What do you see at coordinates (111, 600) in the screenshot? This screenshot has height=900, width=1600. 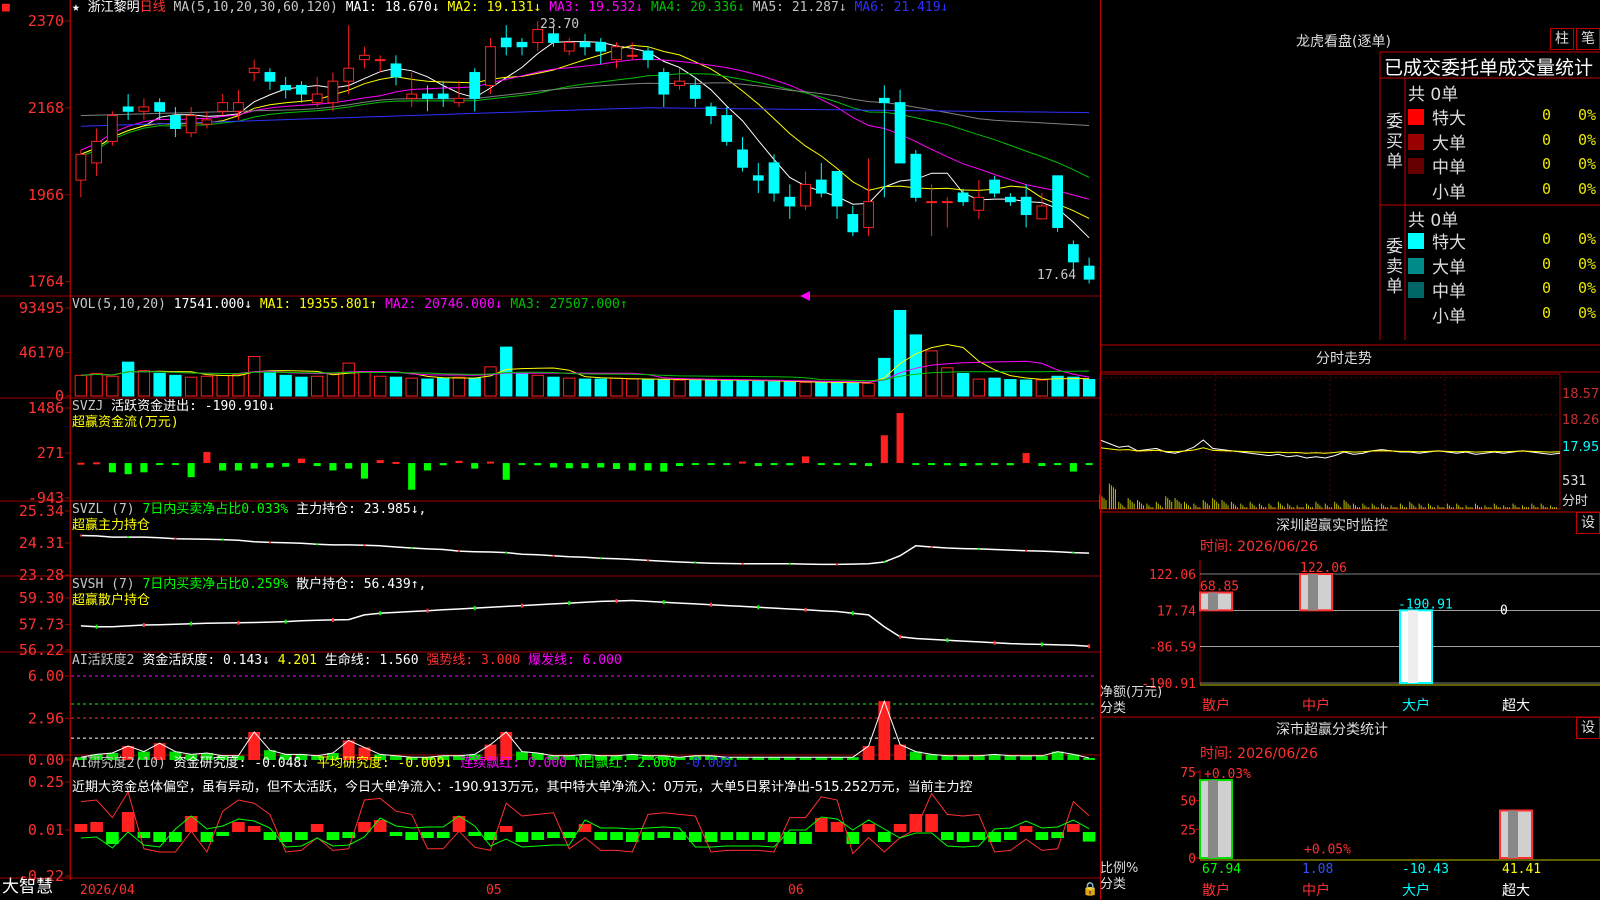 I see `pane-subtitle-svsh: 超赢散户持仓` at bounding box center [111, 600].